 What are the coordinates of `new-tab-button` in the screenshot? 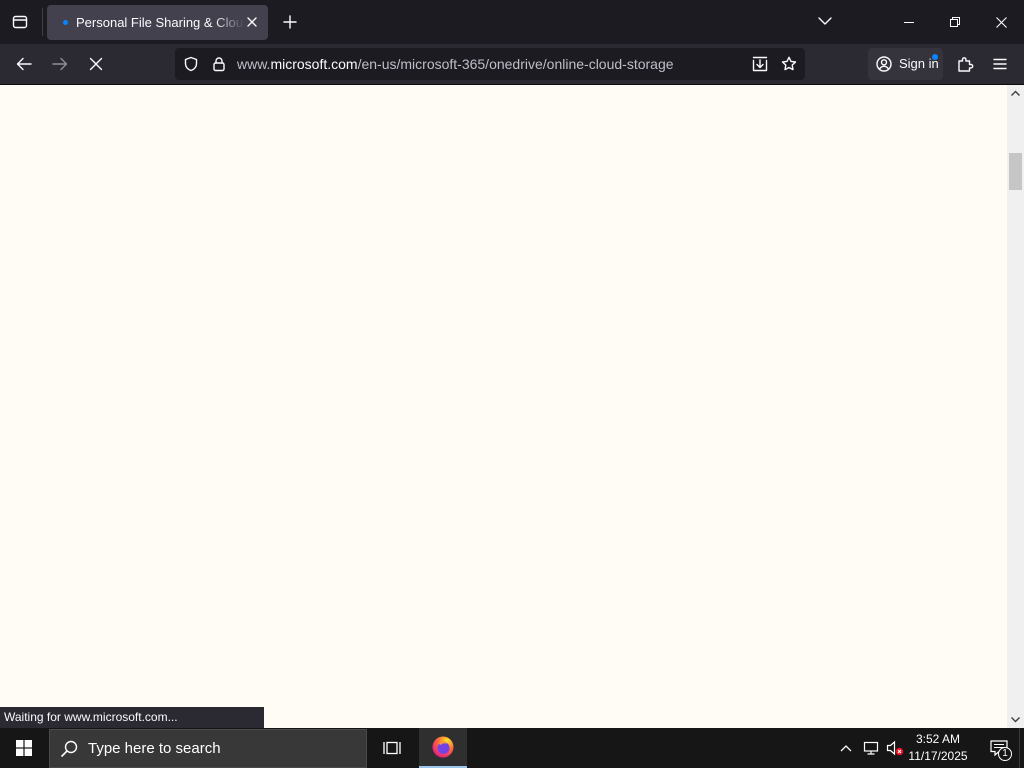 It's located at (290, 22).